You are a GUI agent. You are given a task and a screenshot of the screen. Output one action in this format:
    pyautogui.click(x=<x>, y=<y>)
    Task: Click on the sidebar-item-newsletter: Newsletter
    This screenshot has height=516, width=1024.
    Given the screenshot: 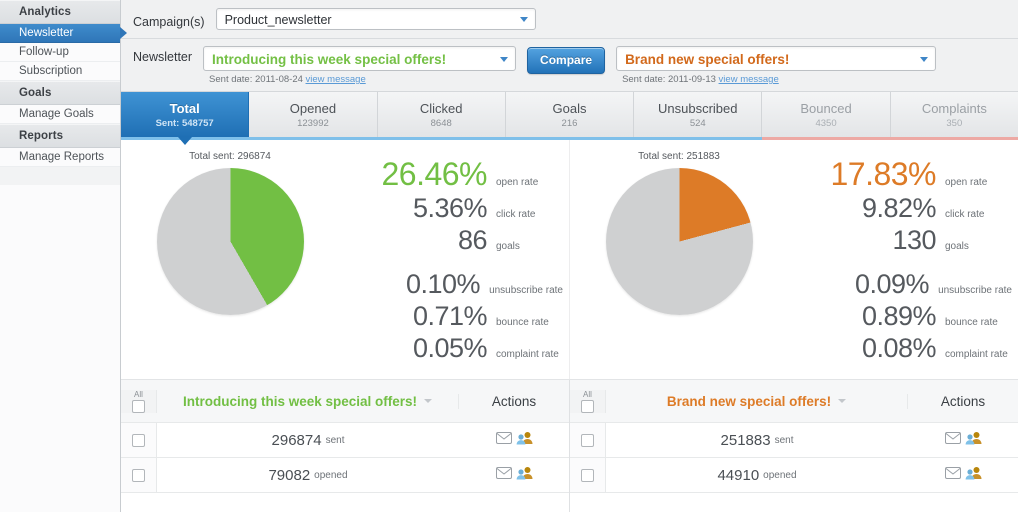 What is the action you would take?
    pyautogui.click(x=63, y=33)
    